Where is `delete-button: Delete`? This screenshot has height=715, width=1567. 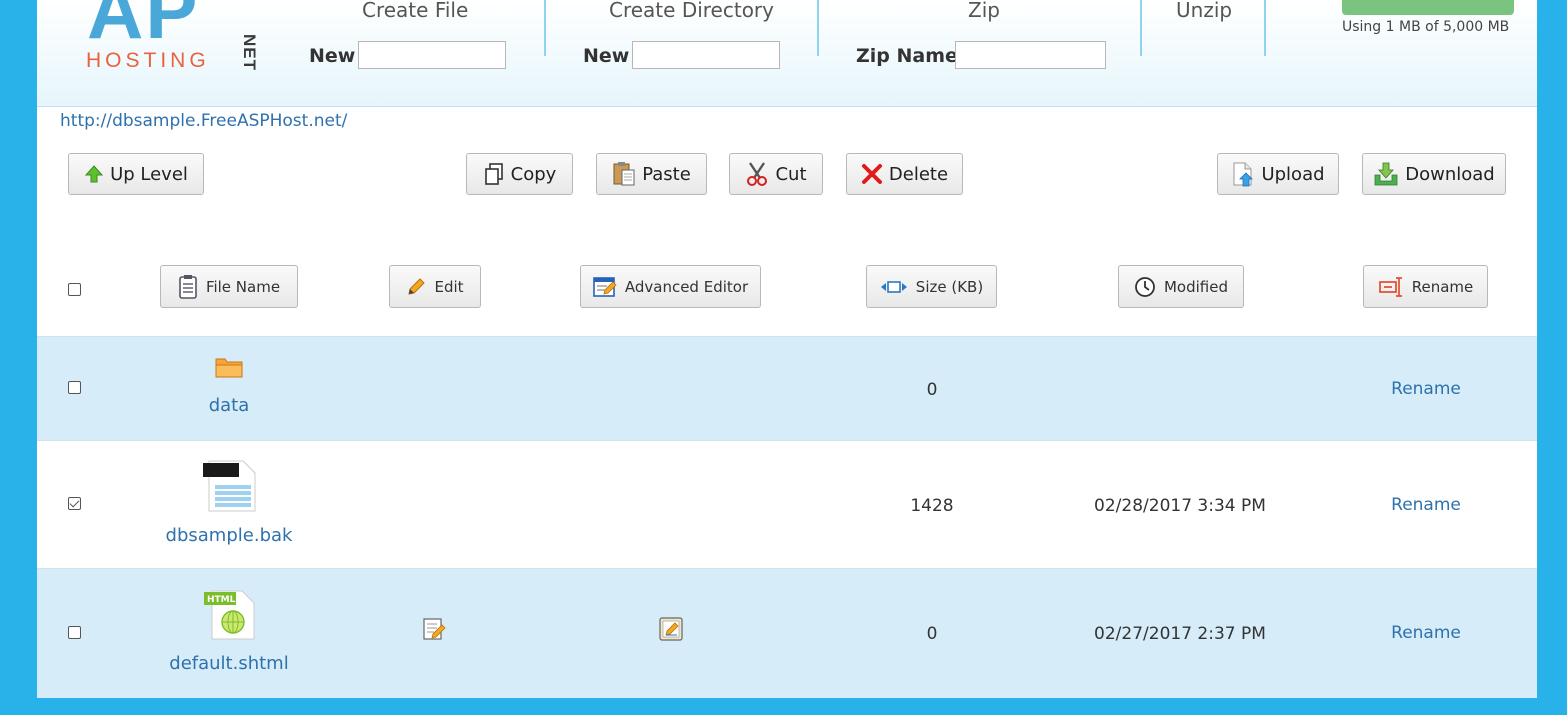 delete-button: Delete is located at coordinates (904, 174).